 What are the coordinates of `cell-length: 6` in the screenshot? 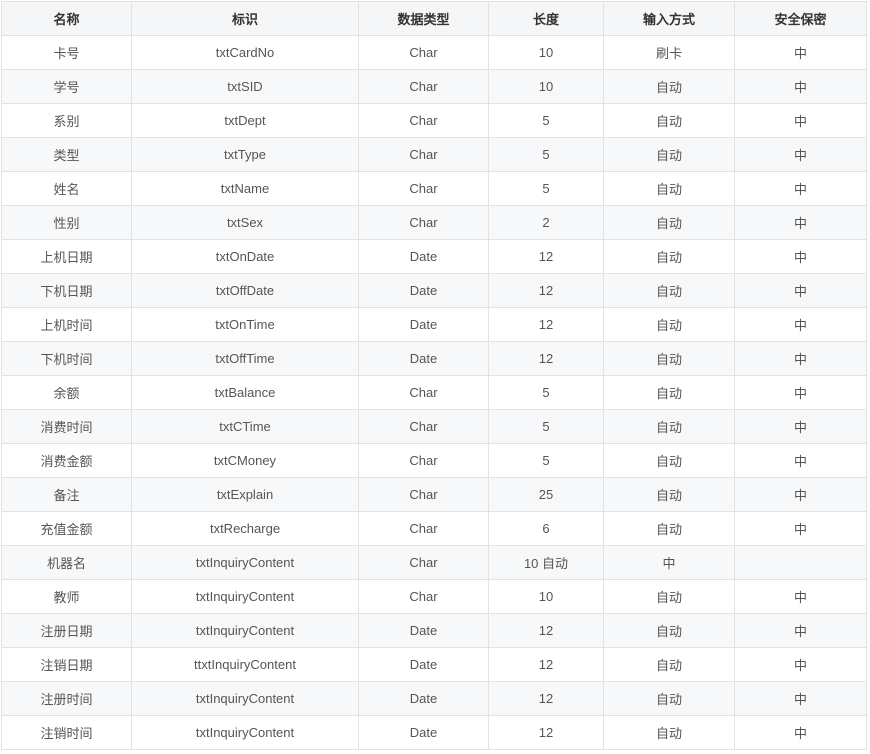 It's located at (546, 528).